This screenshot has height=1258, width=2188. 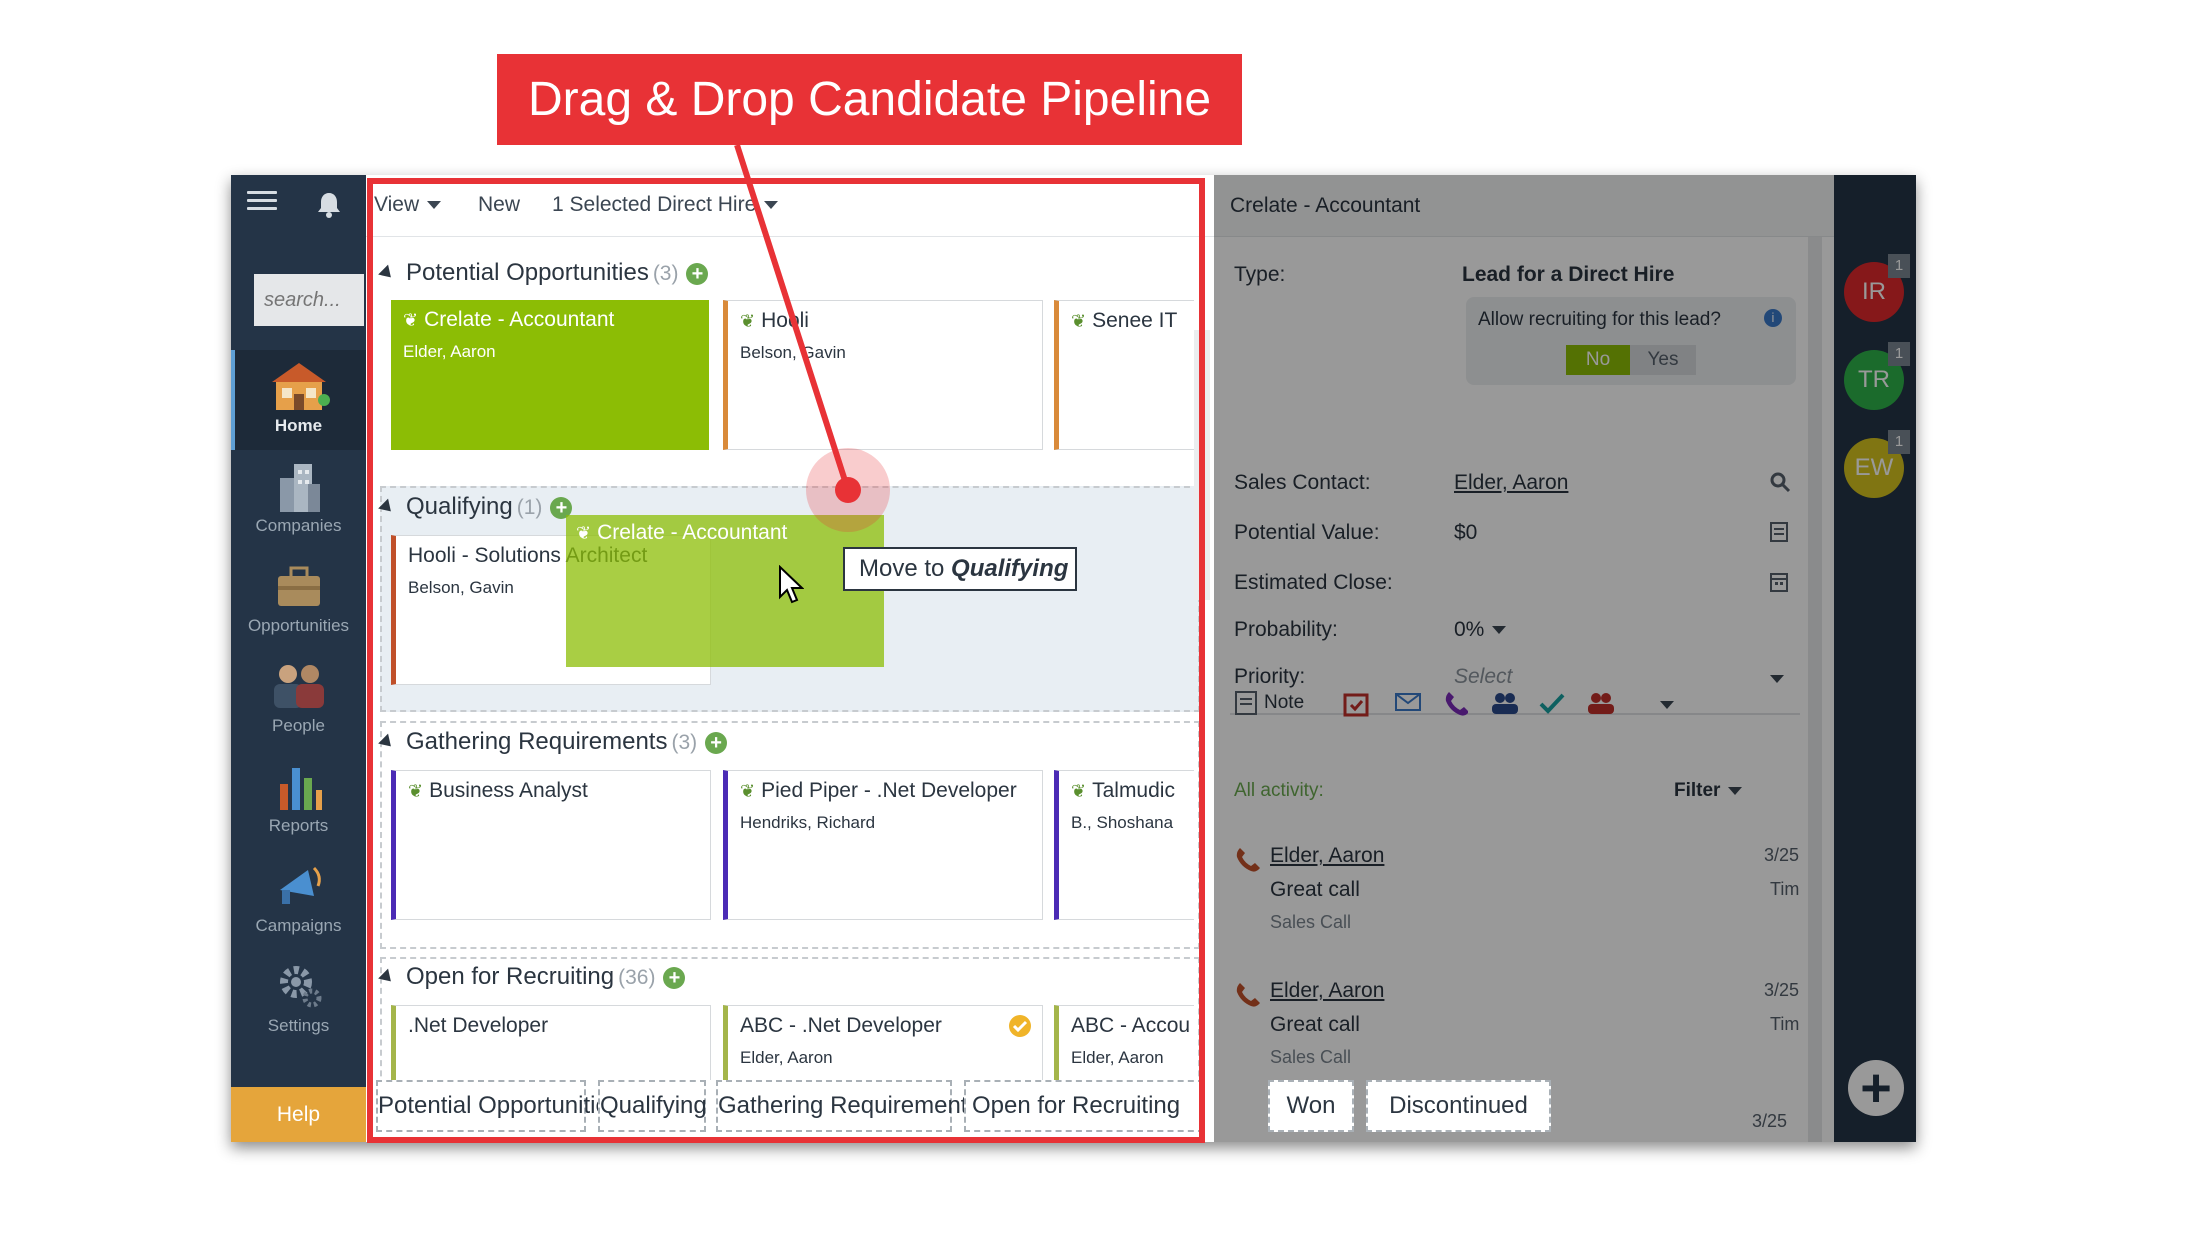 What do you see at coordinates (550, 375) in the screenshot?
I see `pipeline-card: ❦ Crelate - Accountant Elder, Aaron` at bounding box center [550, 375].